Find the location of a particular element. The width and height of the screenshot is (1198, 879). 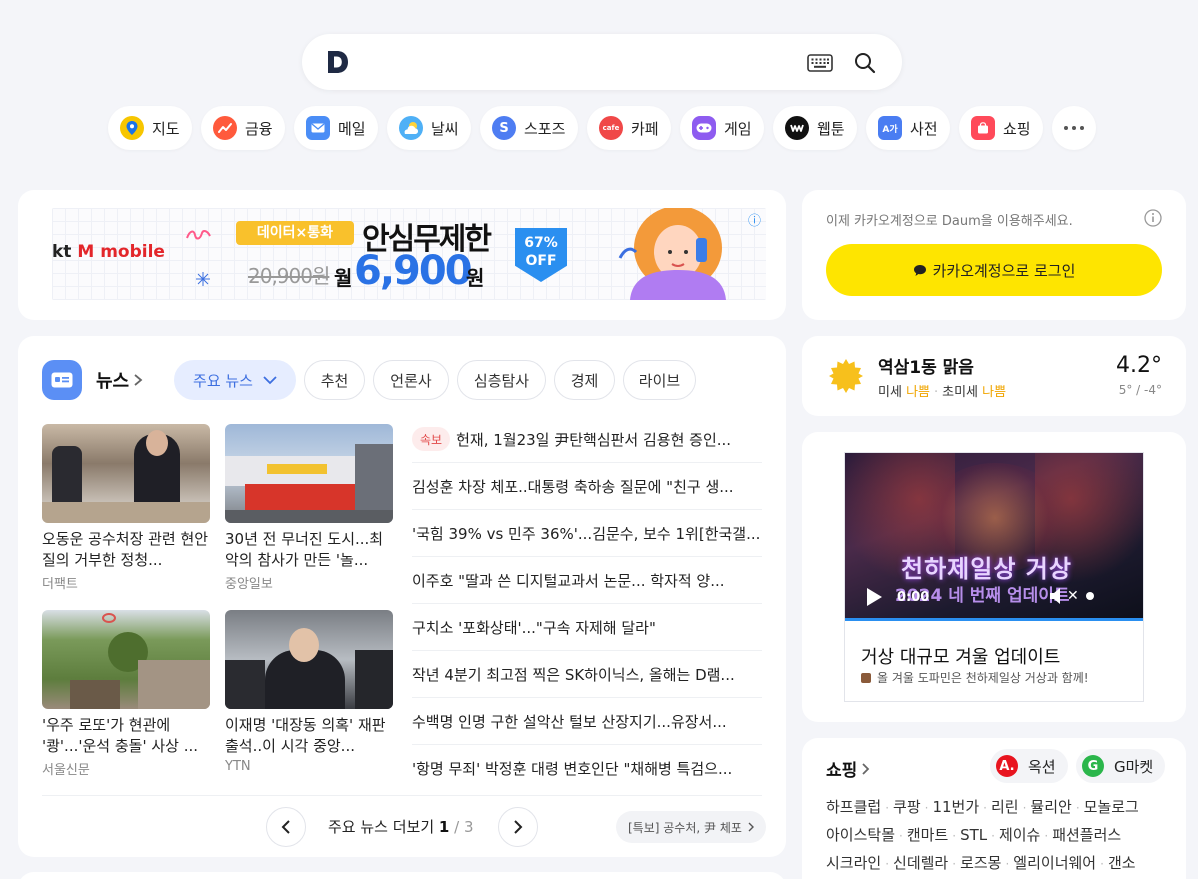

video-player: 천하제일상 거상 2024 네 번째 업데이트 0:00 ✕ is located at coordinates (994, 537).